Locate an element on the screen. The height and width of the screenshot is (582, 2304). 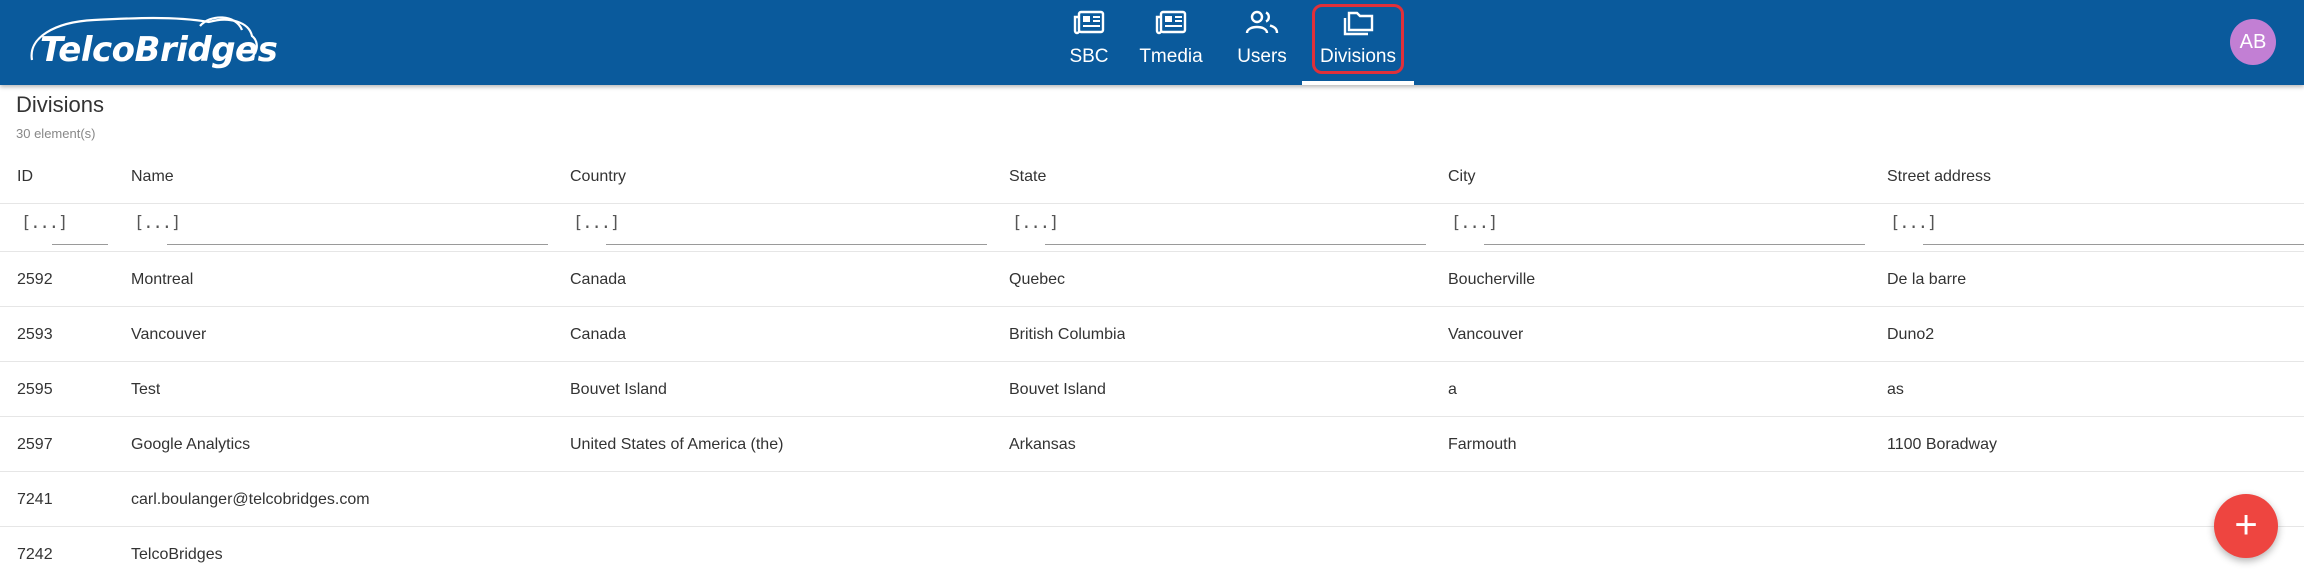
nav-users: Users is located at coordinates (1262, 42).